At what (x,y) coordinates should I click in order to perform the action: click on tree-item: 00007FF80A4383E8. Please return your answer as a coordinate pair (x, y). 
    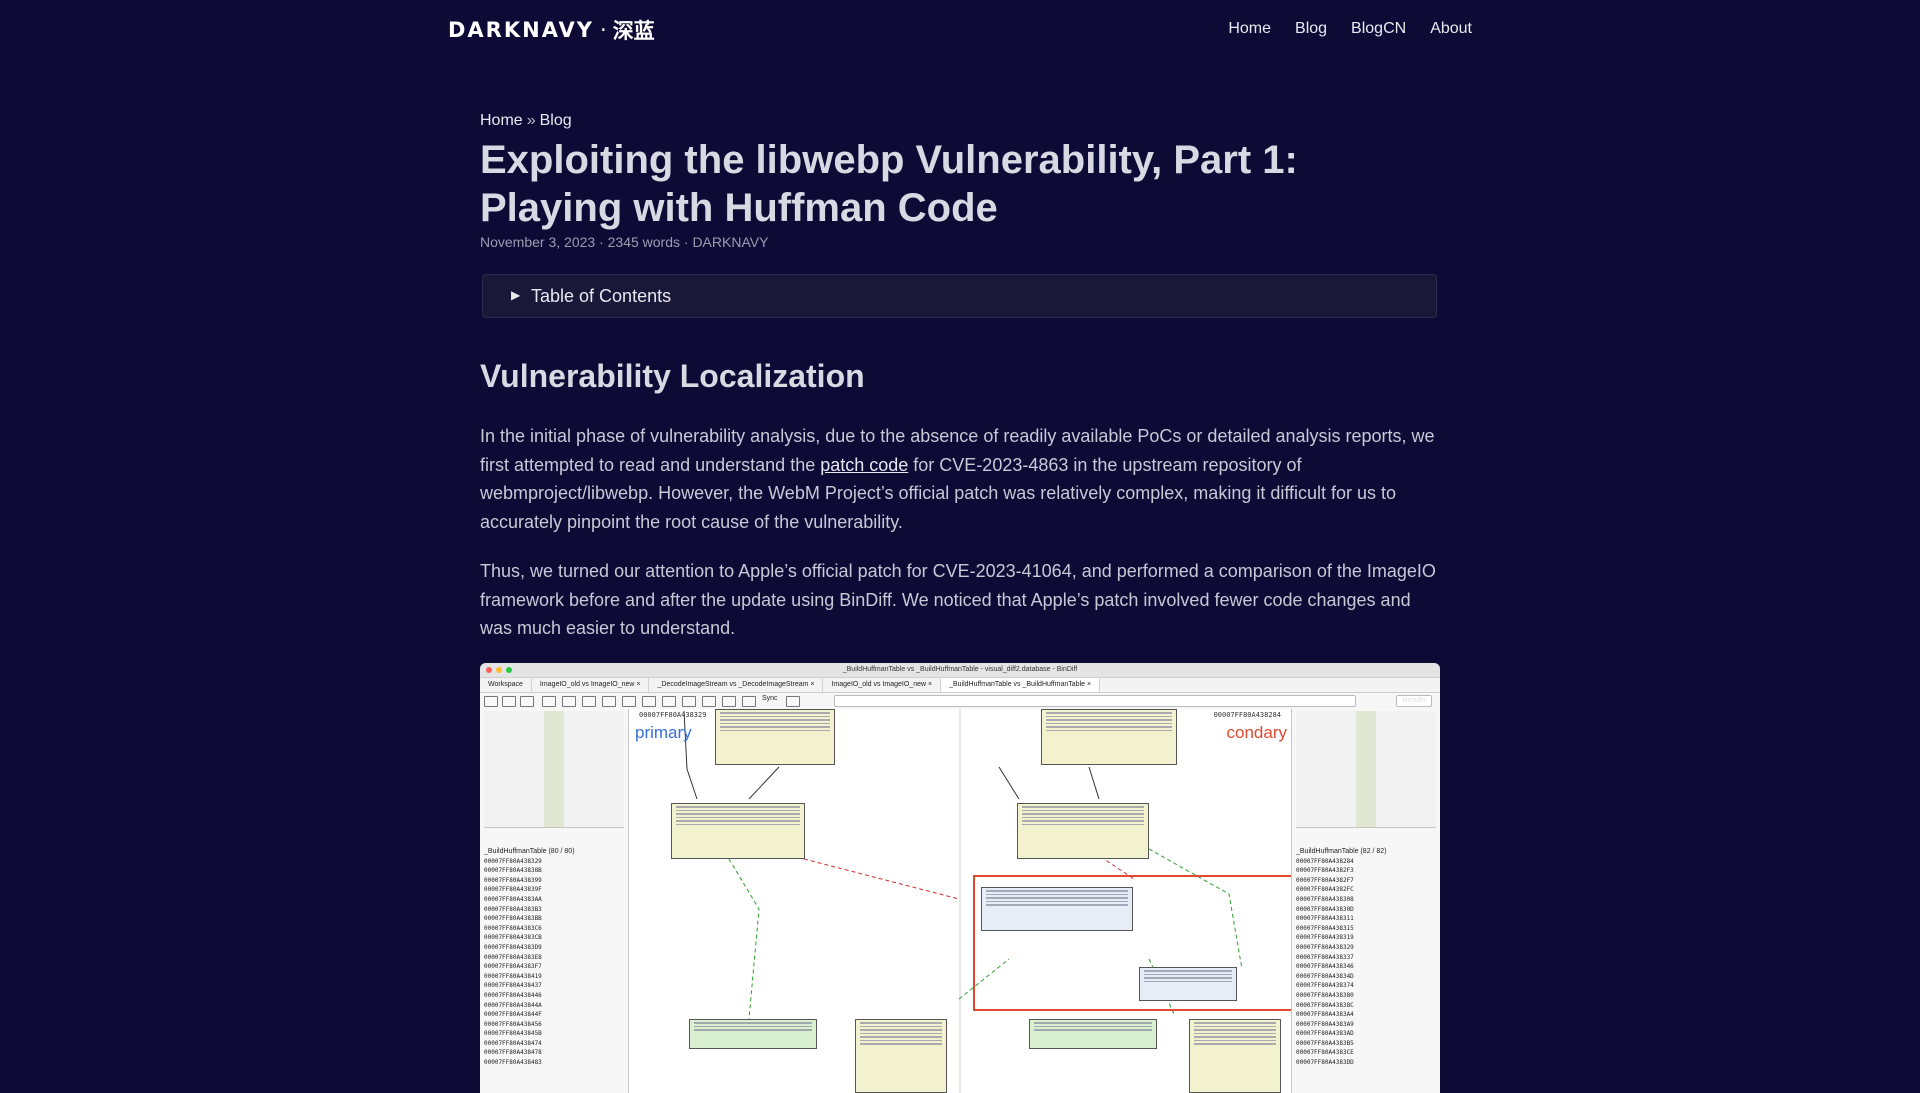
    Looking at the image, I should click on (513, 957).